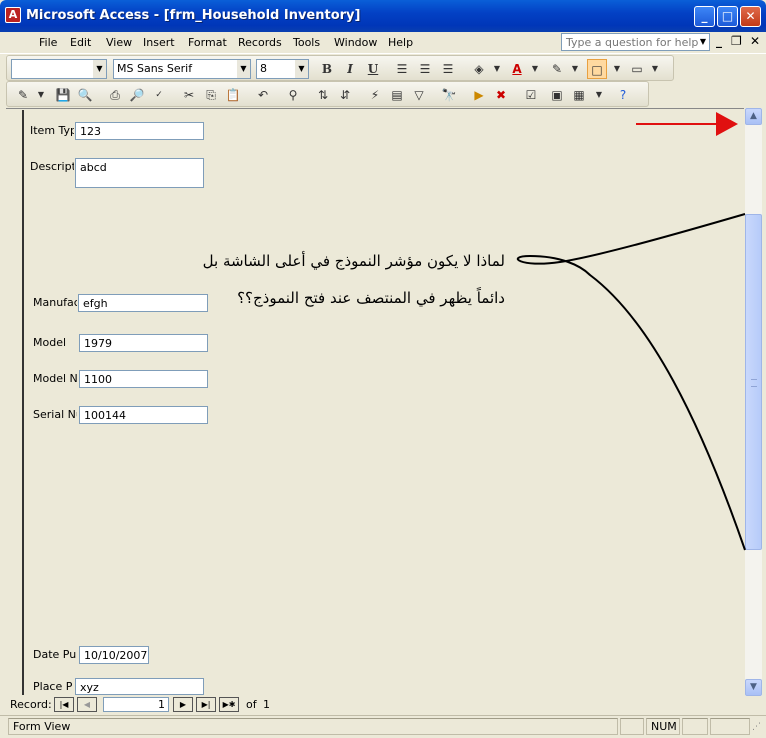  Describe the element at coordinates (632, 726) in the screenshot. I see `status-cell-caps` at that location.